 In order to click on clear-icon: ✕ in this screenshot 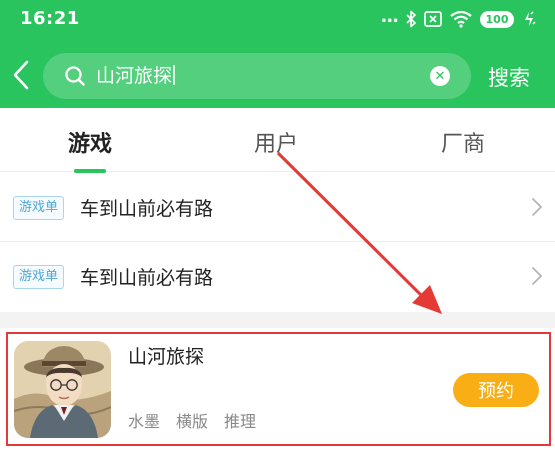, I will do `click(440, 76)`.